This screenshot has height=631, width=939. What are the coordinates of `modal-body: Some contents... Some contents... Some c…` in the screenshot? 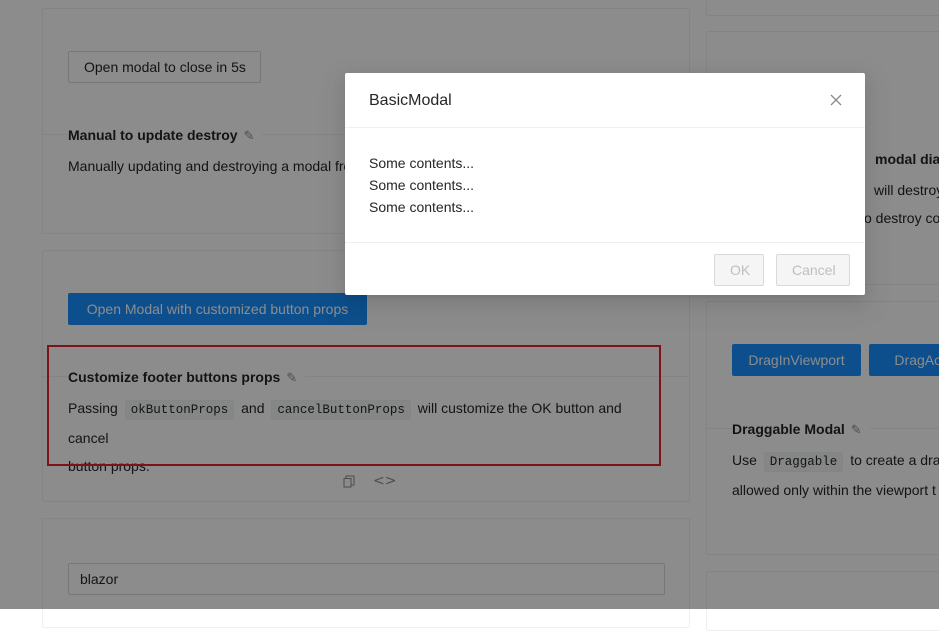 It's located at (421, 185).